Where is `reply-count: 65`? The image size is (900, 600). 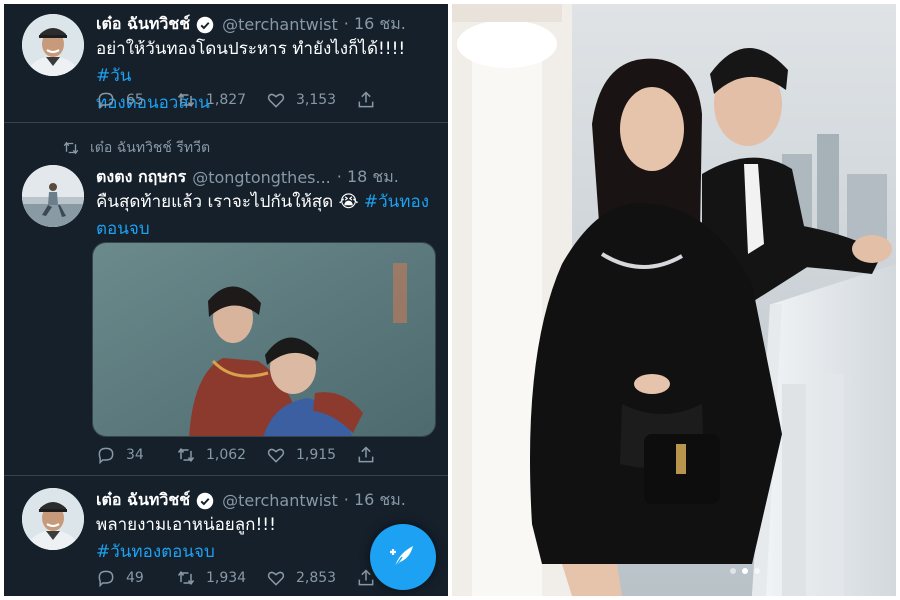
reply-count: 65 is located at coordinates (135, 100).